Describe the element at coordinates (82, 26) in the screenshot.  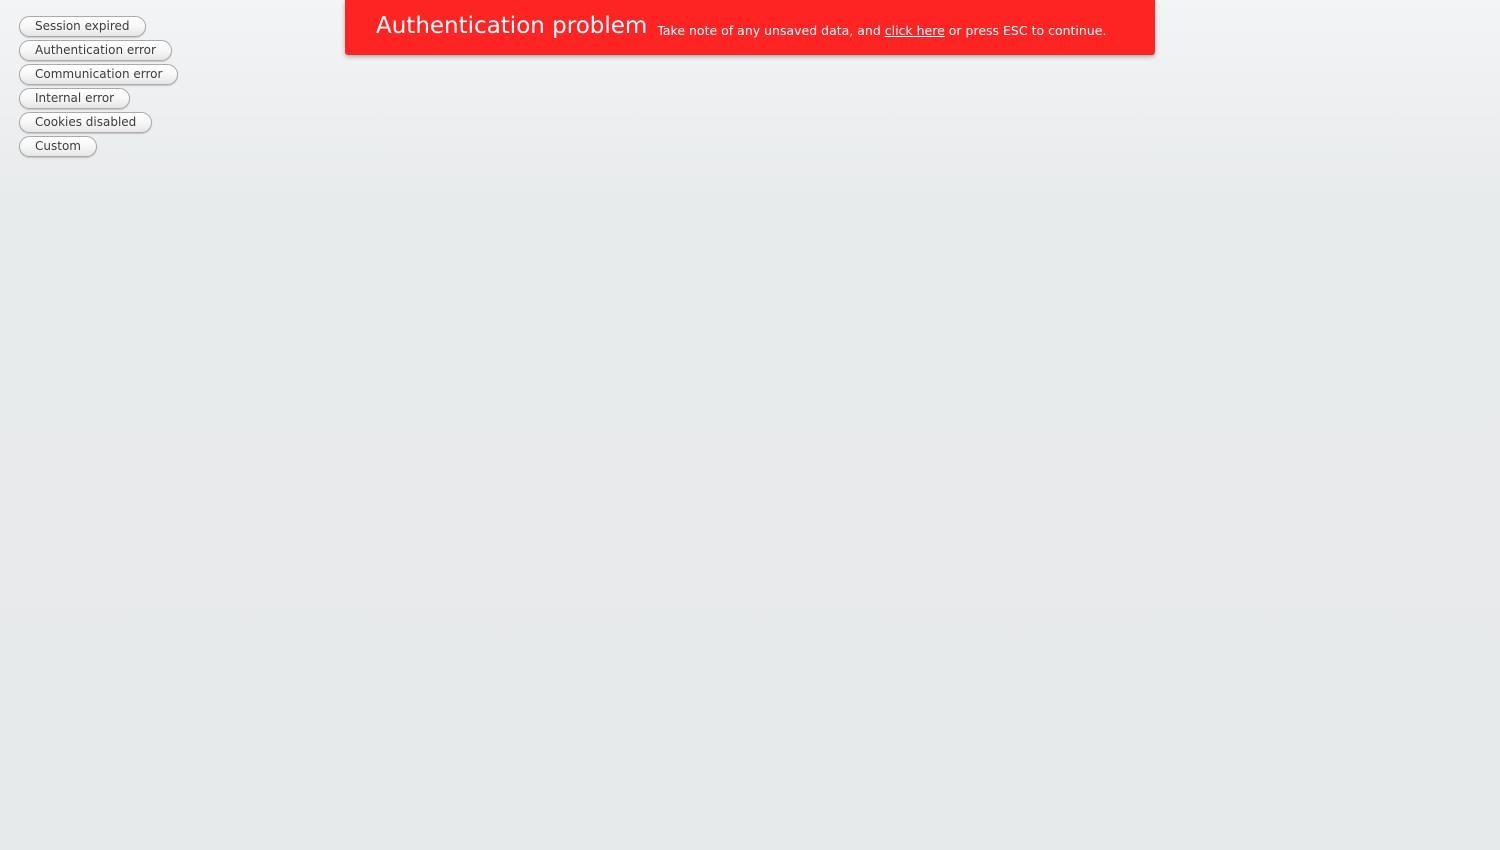
I see `session-expired-button: Session expired` at that location.